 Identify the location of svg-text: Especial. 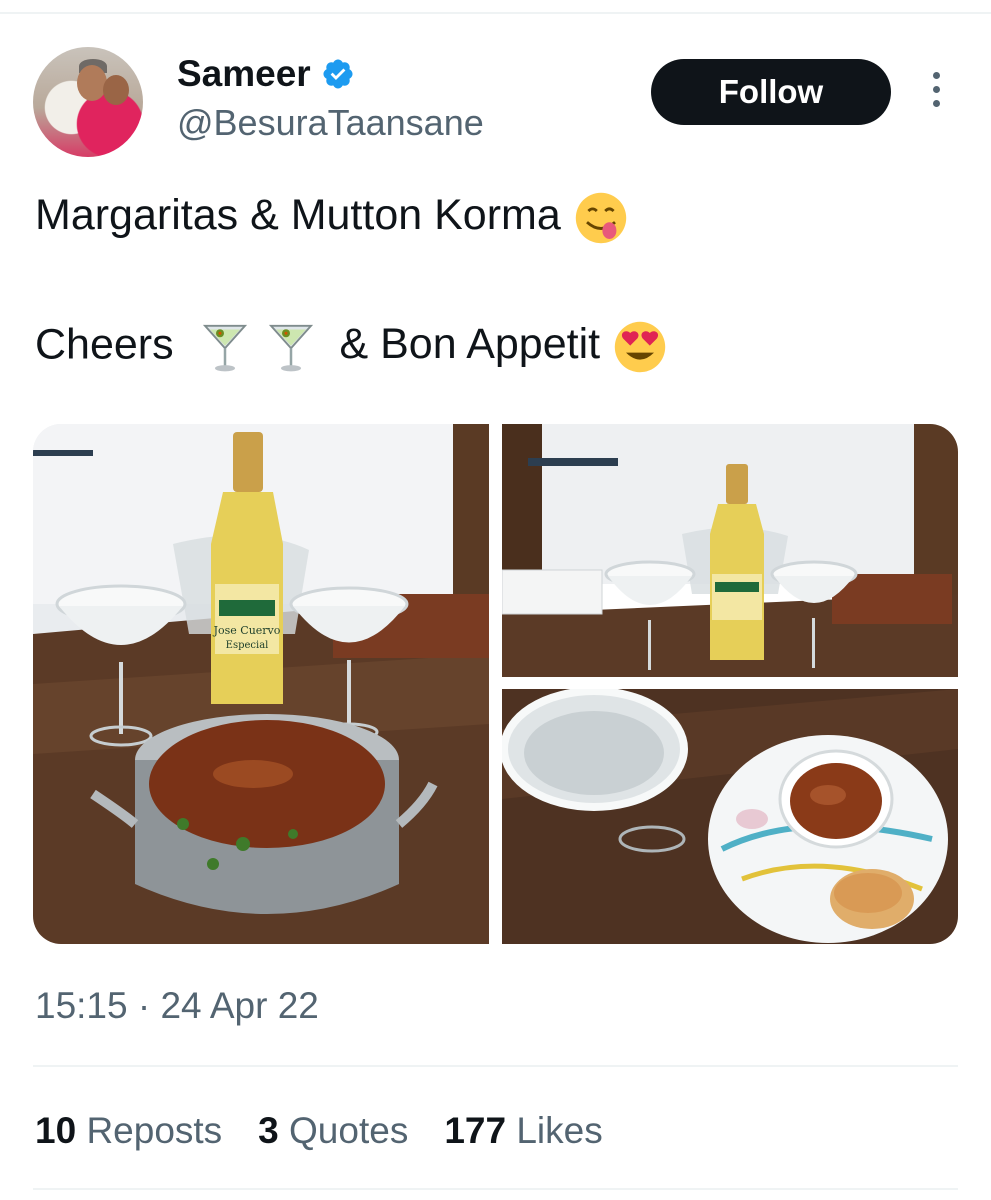
(247, 645).